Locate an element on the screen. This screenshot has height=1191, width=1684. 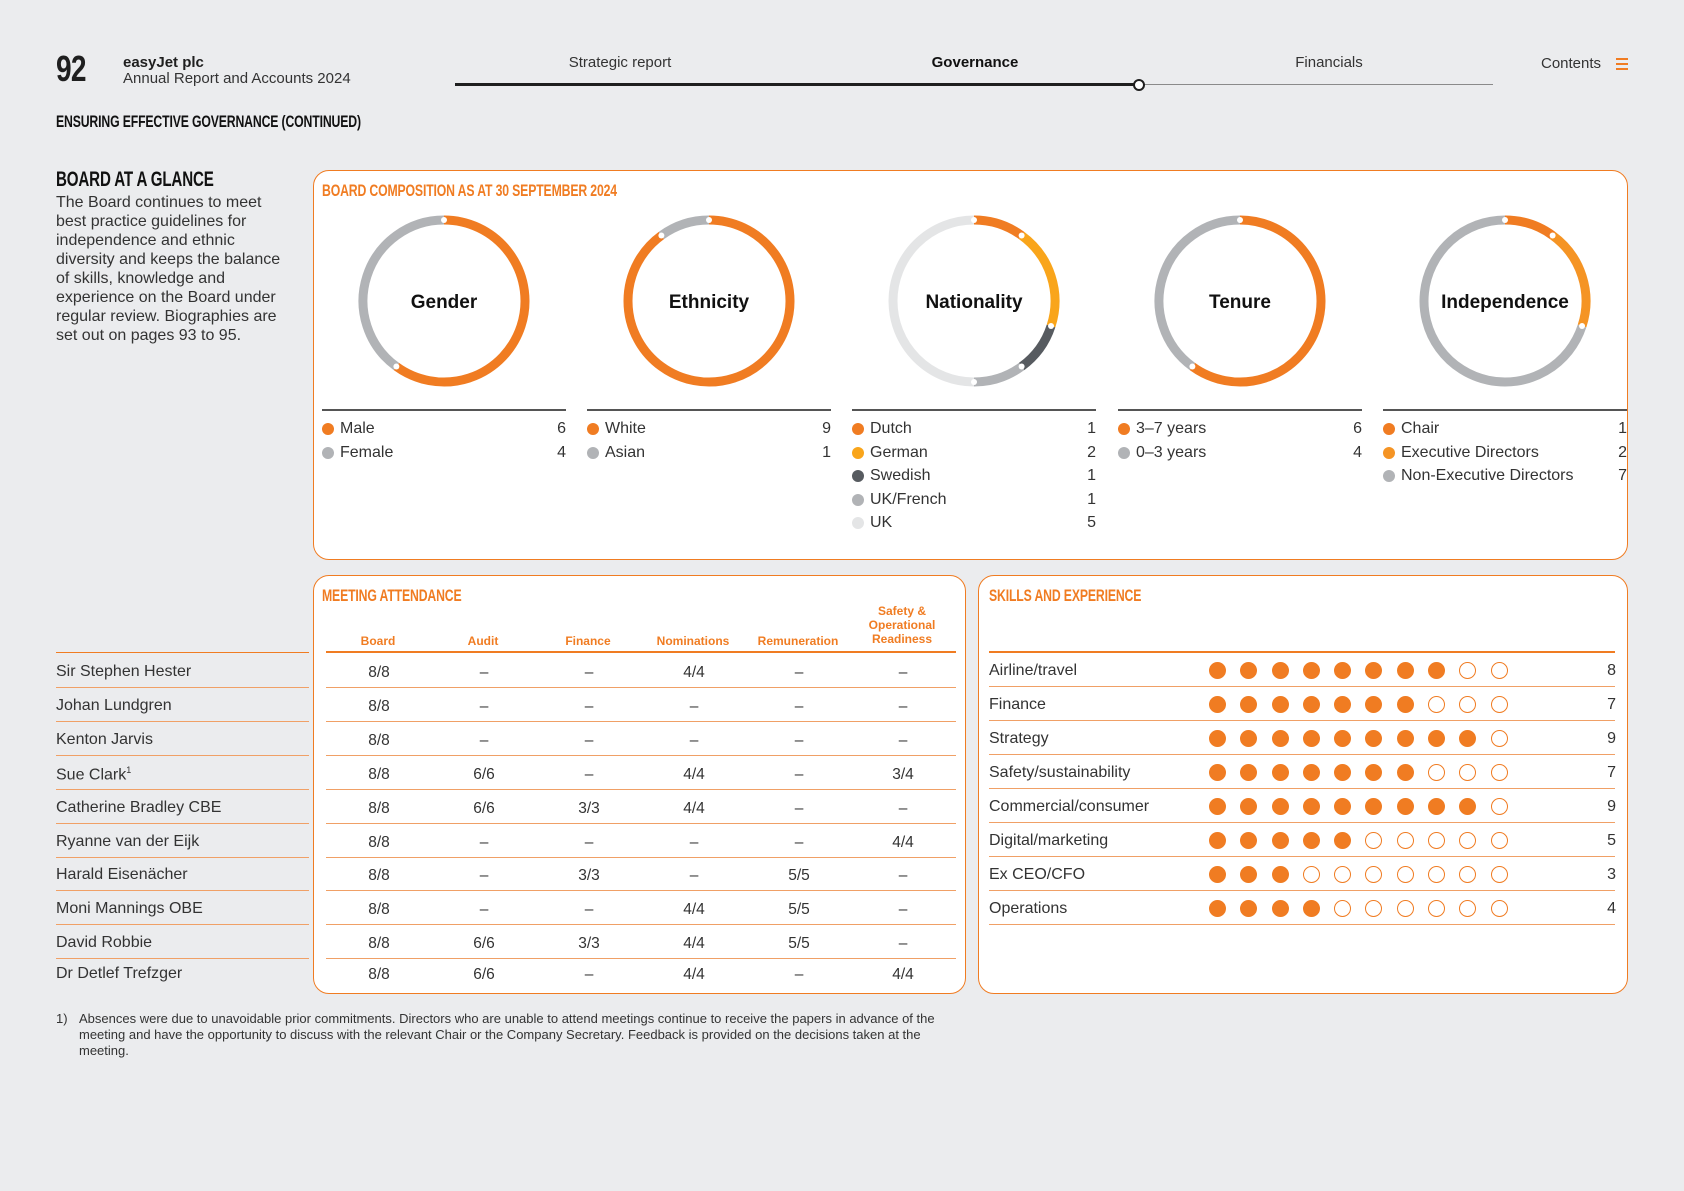
donut-center-label: Independence is located at coordinates (1505, 302).